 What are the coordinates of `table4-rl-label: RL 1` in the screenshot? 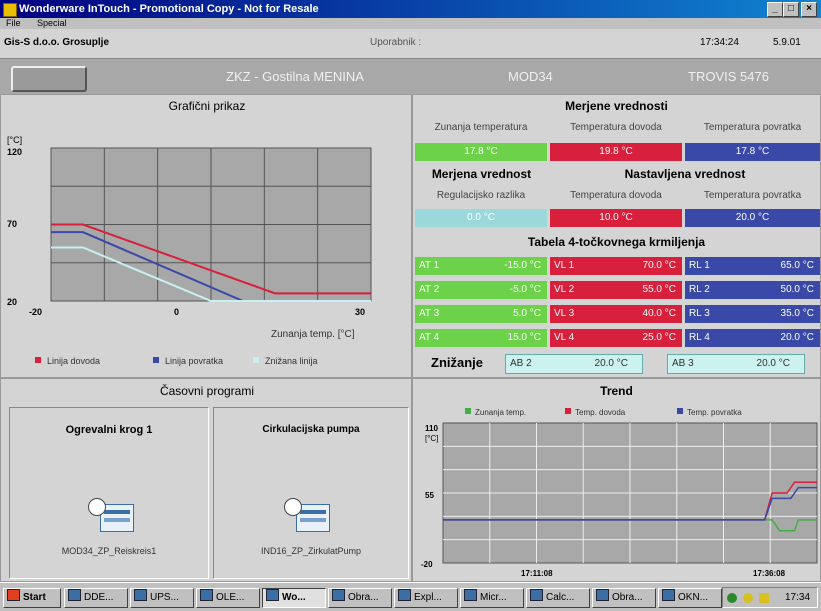 It's located at (699, 265).